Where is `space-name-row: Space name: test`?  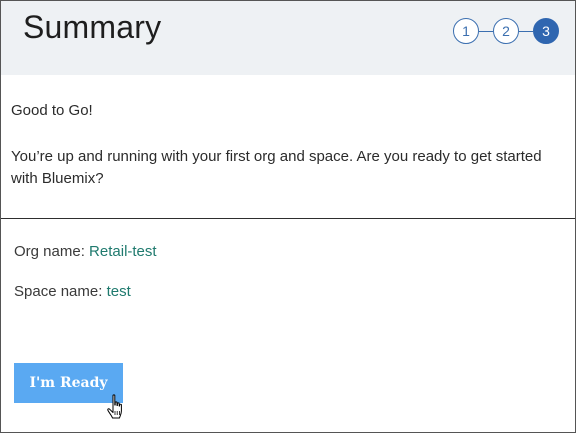 space-name-row: Space name: test is located at coordinates (72, 291).